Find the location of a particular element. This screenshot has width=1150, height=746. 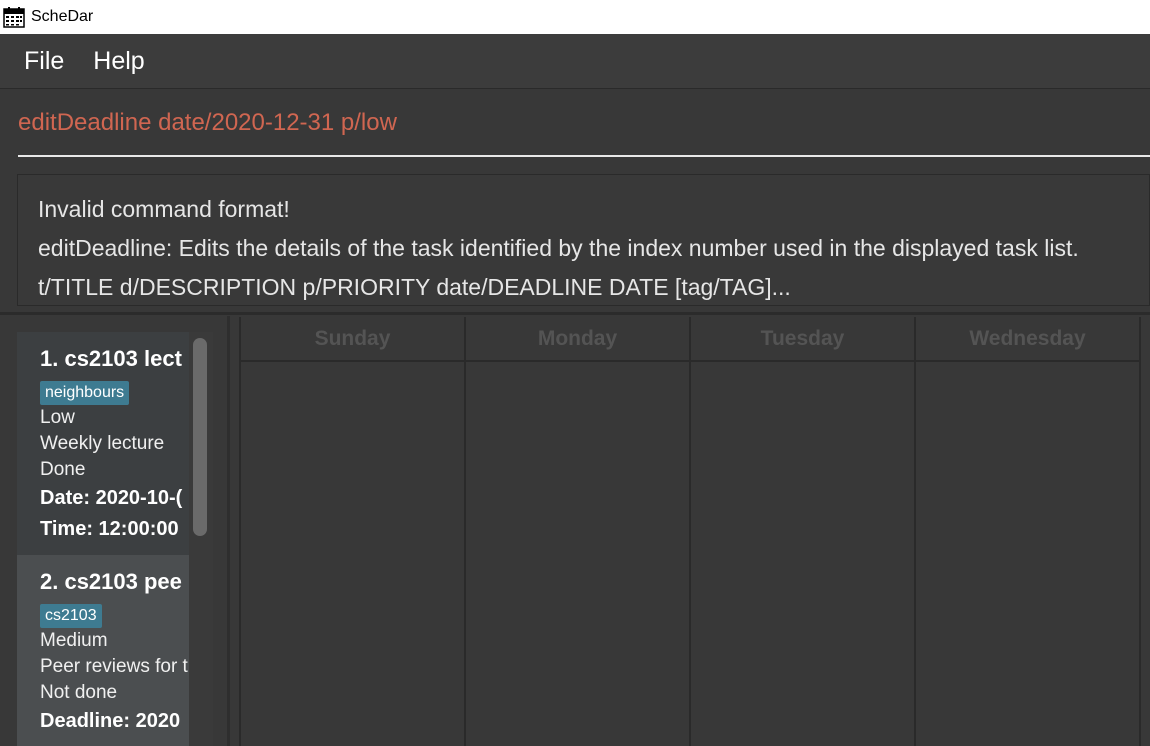

menu-help: Help is located at coordinates (118, 61).